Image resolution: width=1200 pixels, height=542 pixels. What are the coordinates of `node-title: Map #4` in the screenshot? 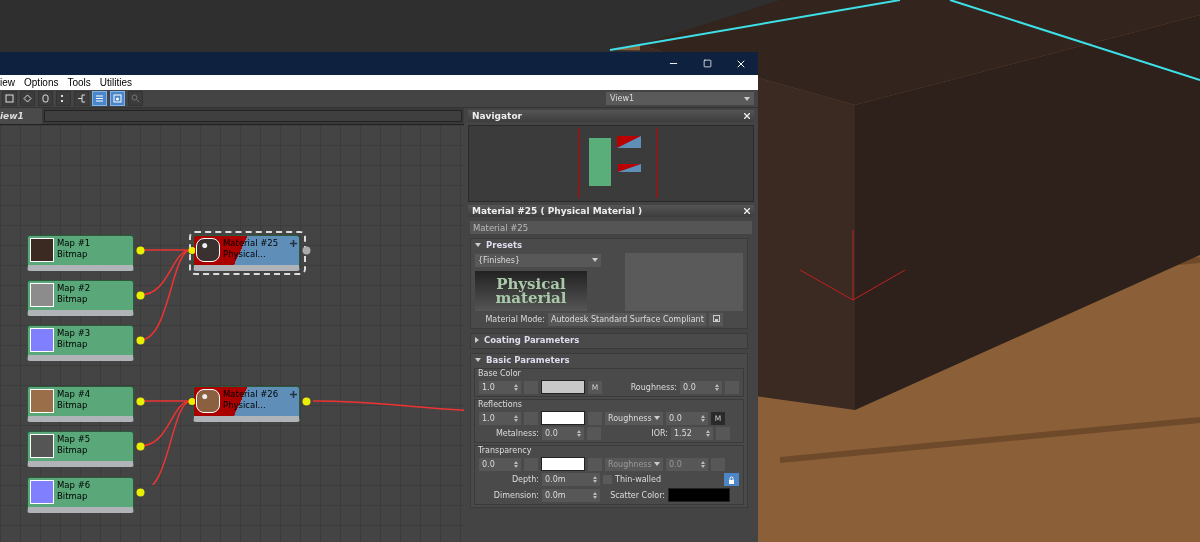 It's located at (74, 394).